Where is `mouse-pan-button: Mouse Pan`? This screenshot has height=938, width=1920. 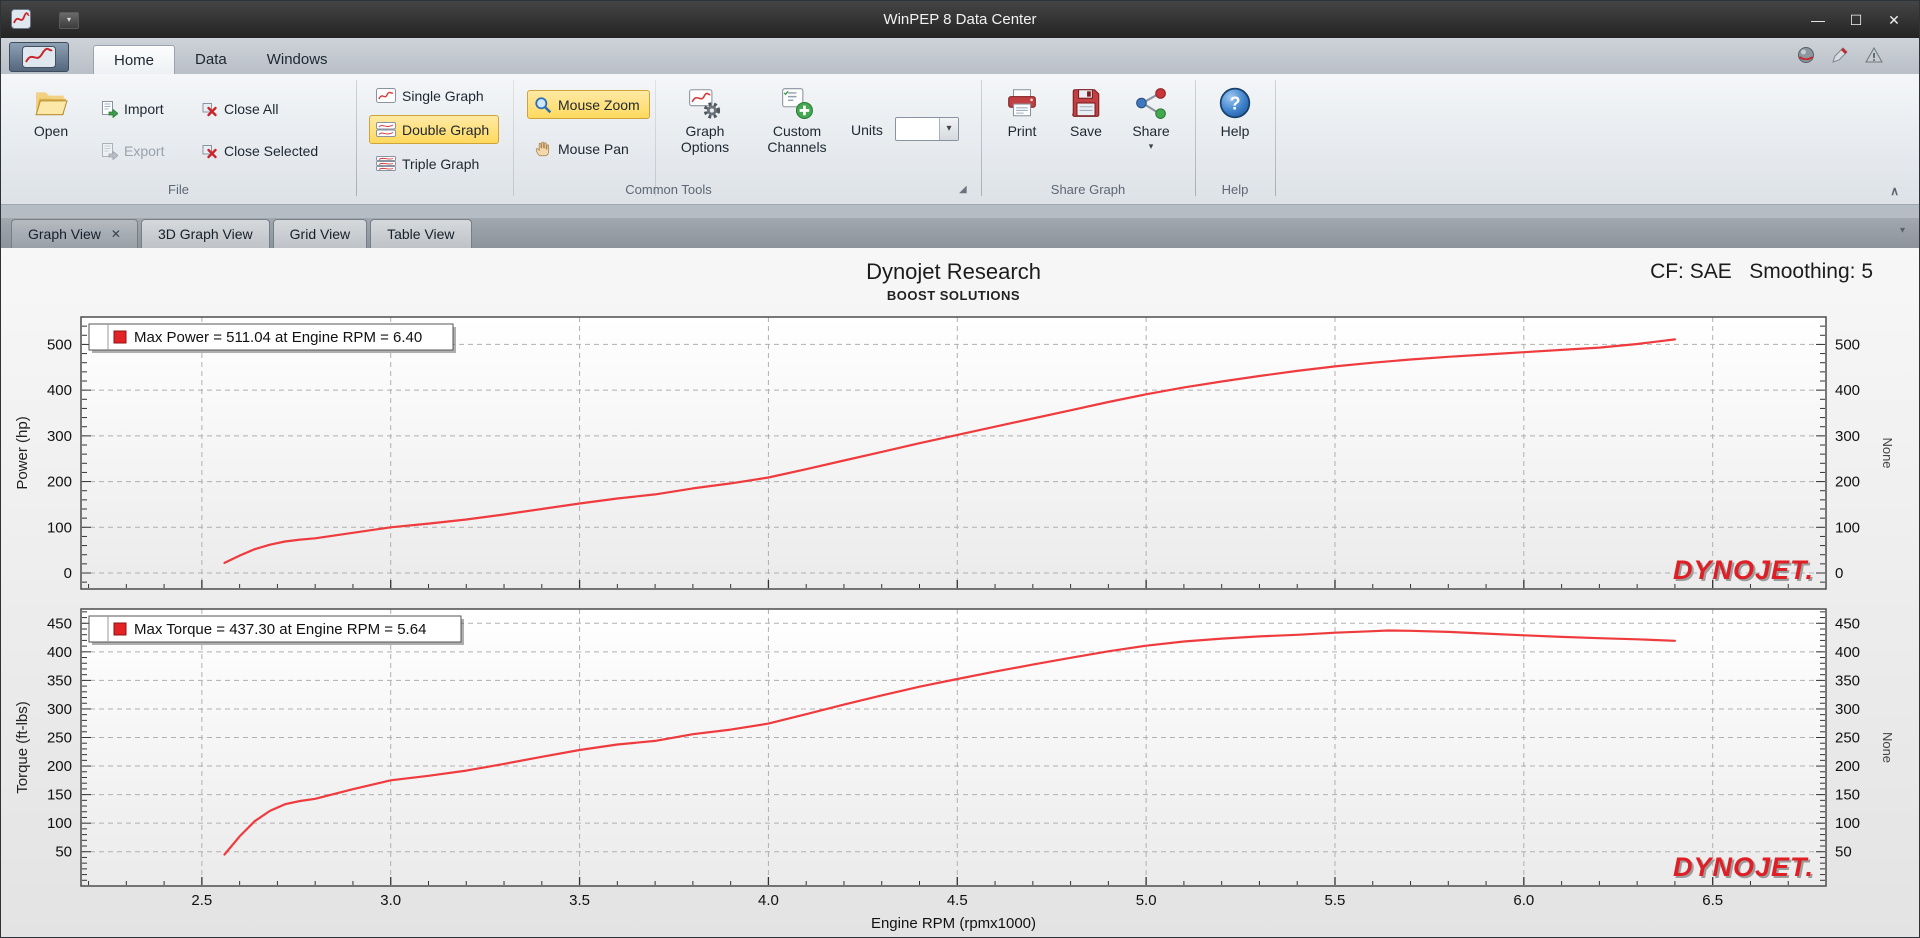 mouse-pan-button: Mouse Pan is located at coordinates (583, 148).